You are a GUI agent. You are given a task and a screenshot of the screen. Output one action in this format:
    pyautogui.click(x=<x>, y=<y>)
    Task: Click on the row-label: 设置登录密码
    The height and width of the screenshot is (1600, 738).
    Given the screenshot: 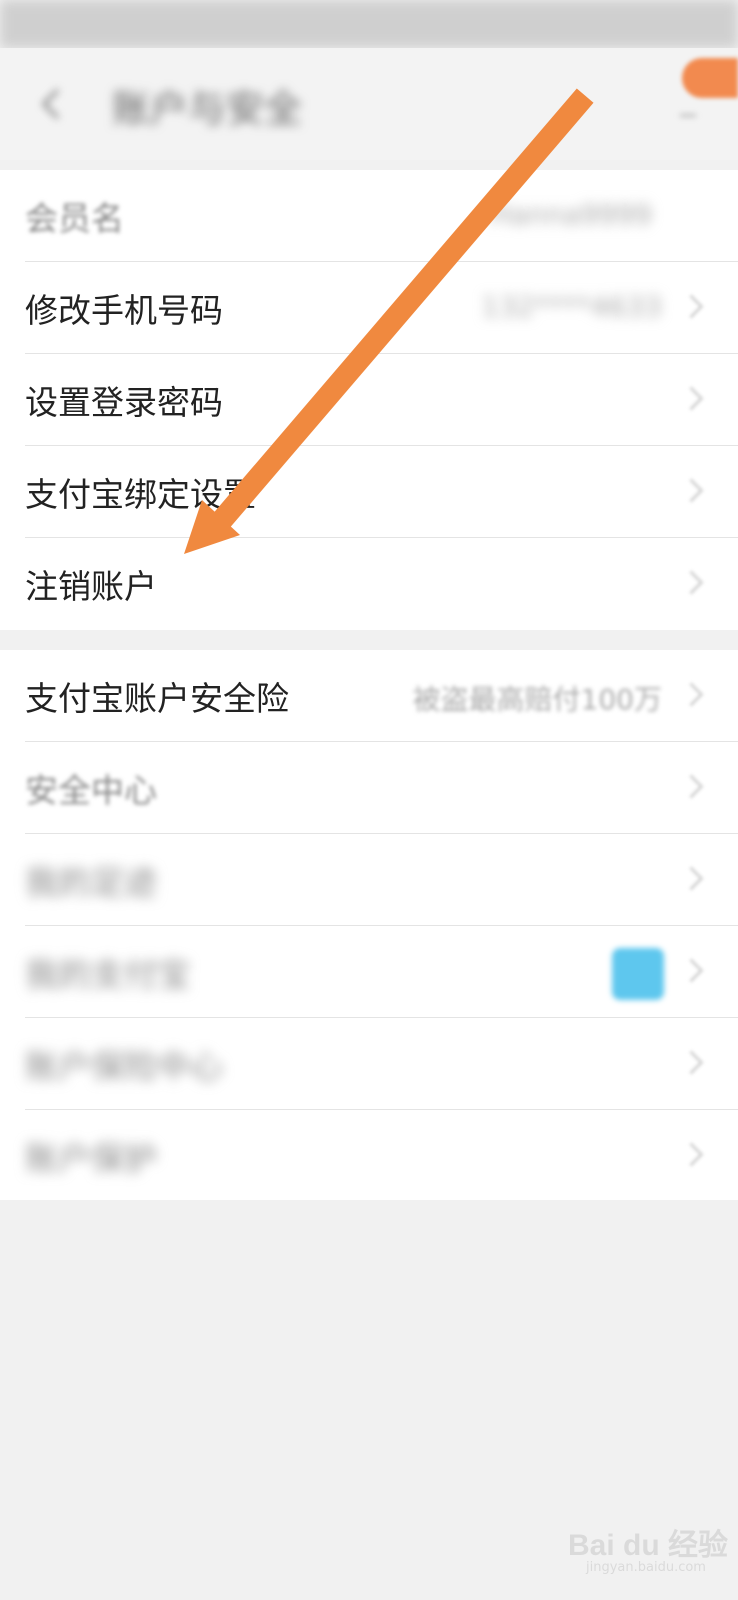 What is the action you would take?
    pyautogui.click(x=124, y=402)
    